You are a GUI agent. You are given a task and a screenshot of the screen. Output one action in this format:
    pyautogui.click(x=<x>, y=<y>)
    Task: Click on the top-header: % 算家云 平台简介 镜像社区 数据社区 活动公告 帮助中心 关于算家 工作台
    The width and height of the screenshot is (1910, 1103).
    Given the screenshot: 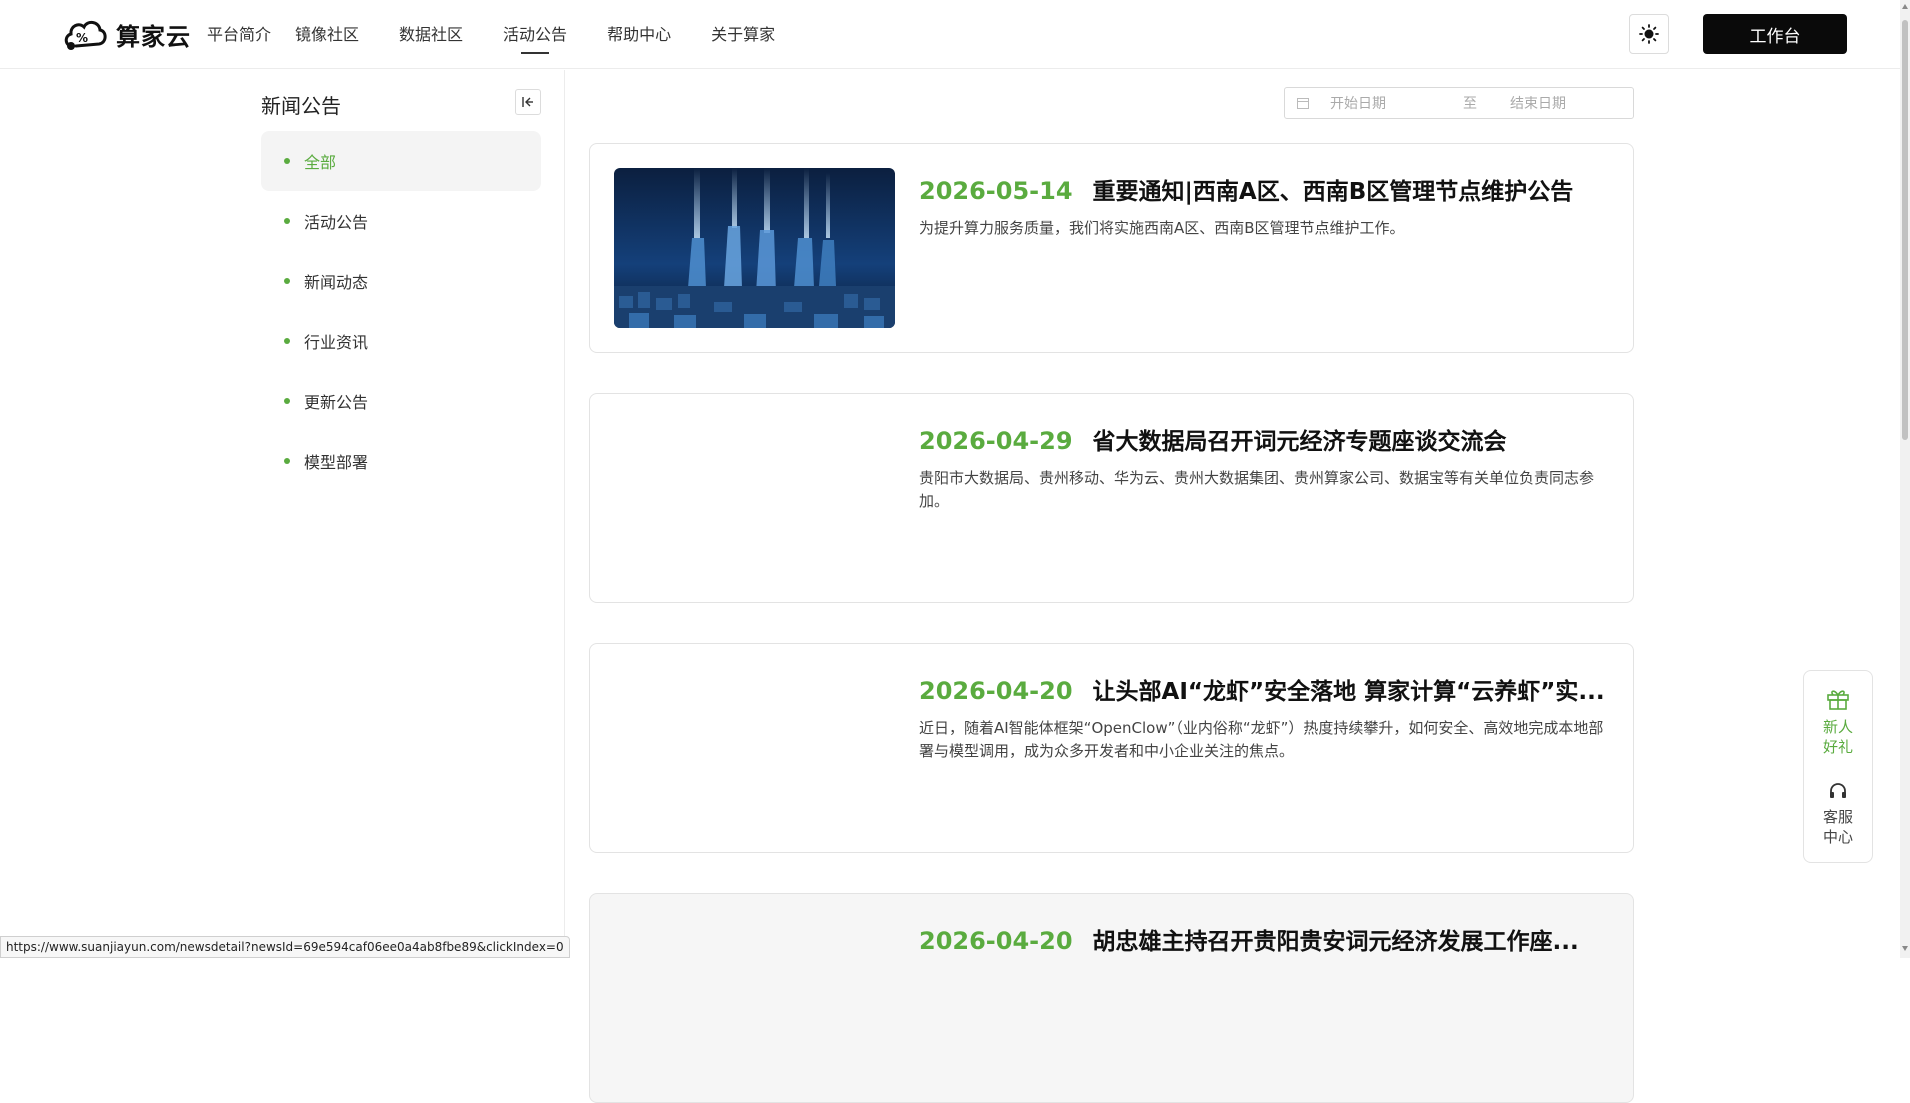 What is the action you would take?
    pyautogui.click(x=950, y=34)
    